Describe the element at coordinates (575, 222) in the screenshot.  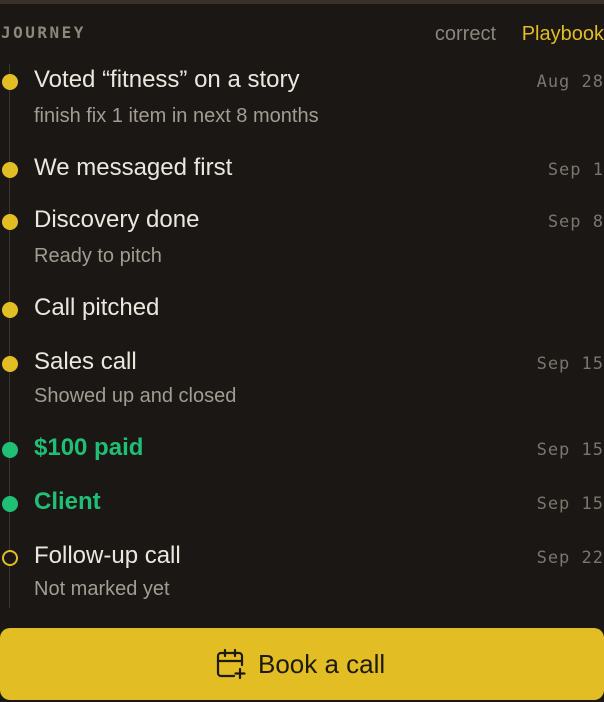
I see `event-date: Sep 8` at that location.